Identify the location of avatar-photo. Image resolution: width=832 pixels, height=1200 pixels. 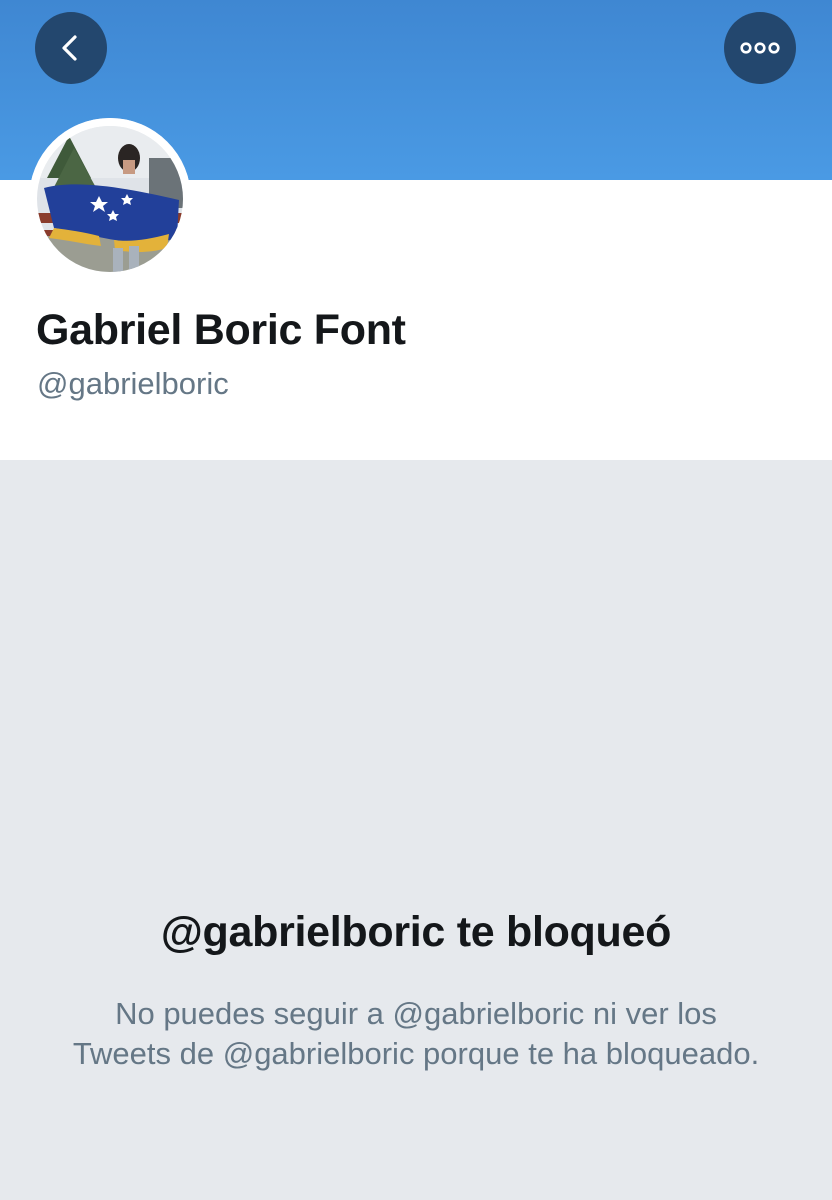
(110, 199).